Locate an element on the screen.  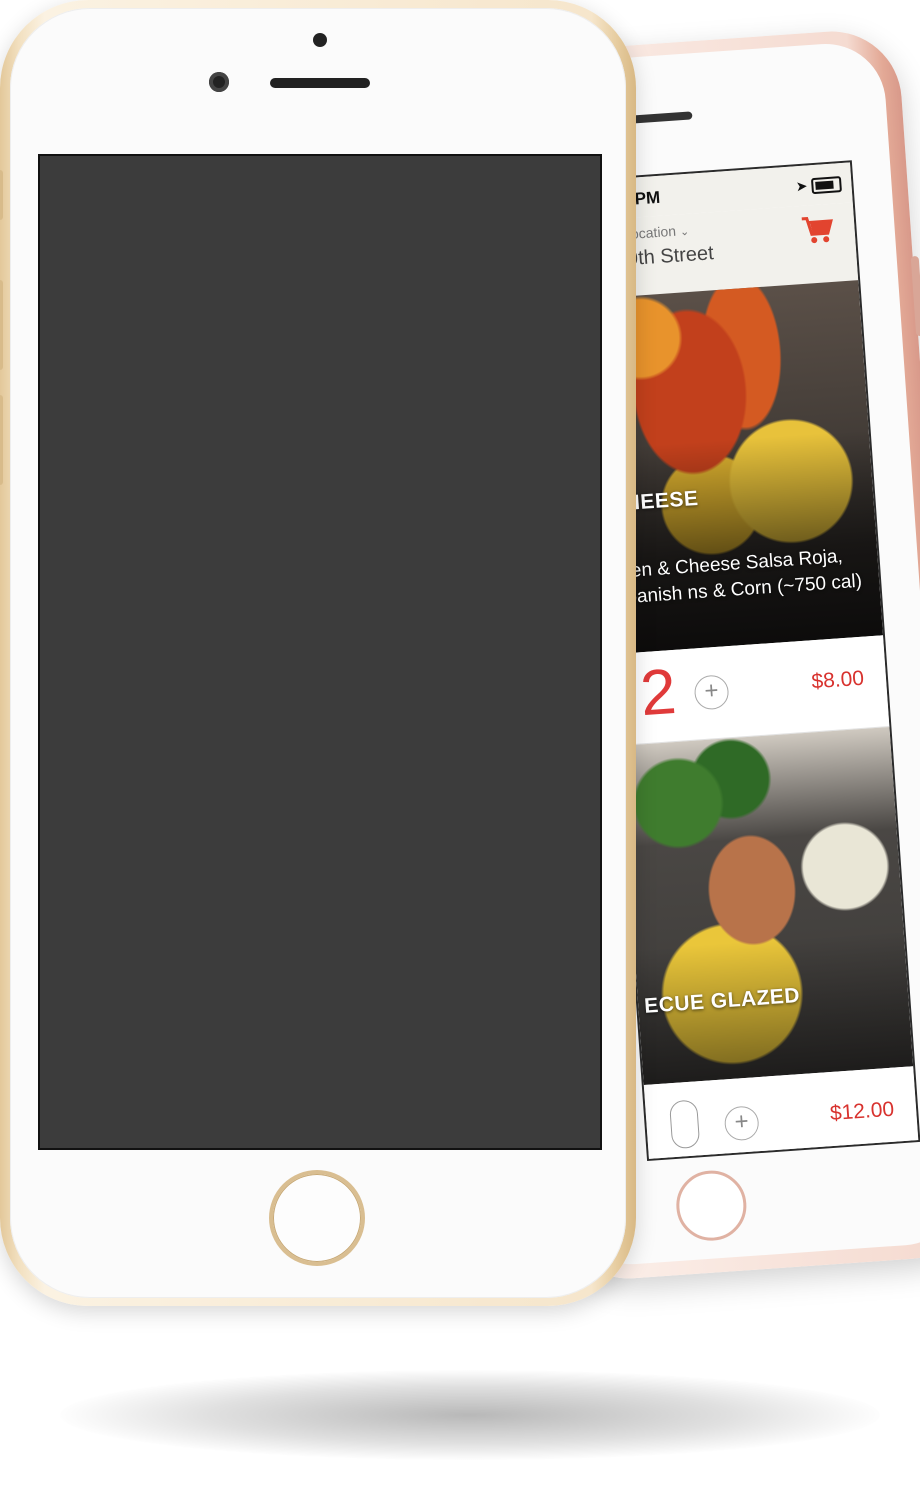
cart-icon is located at coordinates (818, 230).